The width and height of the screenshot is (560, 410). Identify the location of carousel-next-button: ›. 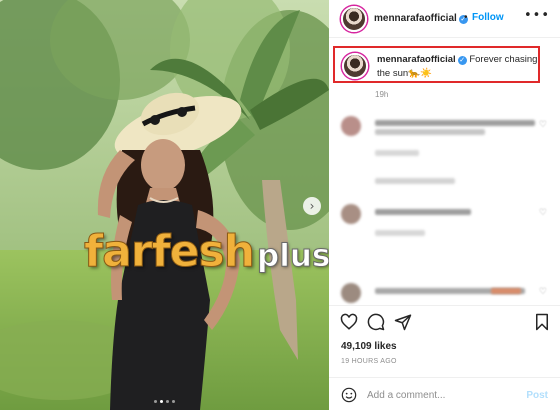
(312, 206).